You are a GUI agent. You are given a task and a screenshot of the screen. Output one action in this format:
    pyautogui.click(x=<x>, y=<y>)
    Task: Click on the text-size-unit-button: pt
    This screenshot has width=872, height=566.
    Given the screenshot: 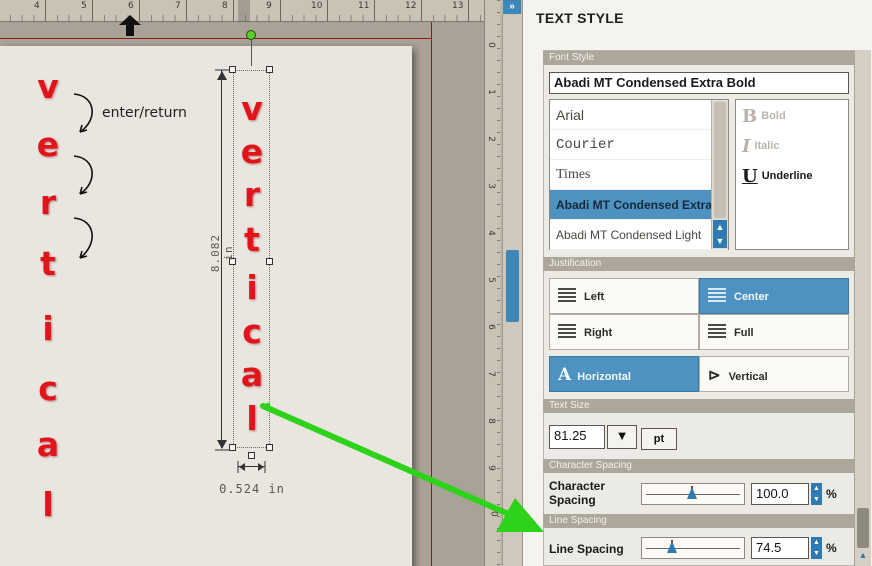 What is the action you would take?
    pyautogui.click(x=659, y=439)
    